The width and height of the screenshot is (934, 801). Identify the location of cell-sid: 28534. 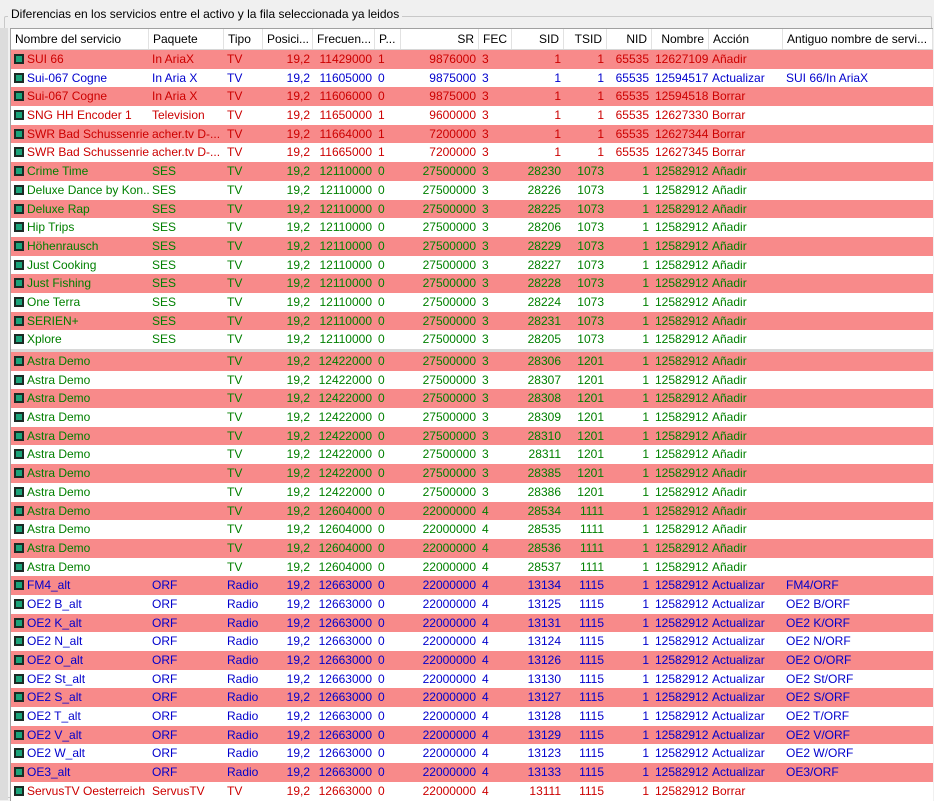
(544, 510).